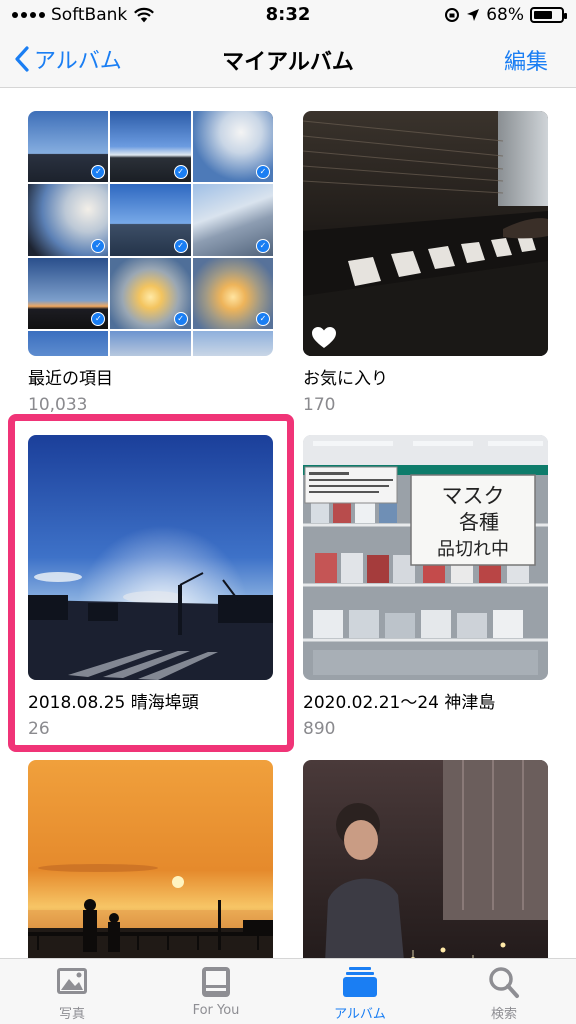  What do you see at coordinates (216, 1010) in the screenshot?
I see `tab-label: For You` at bounding box center [216, 1010].